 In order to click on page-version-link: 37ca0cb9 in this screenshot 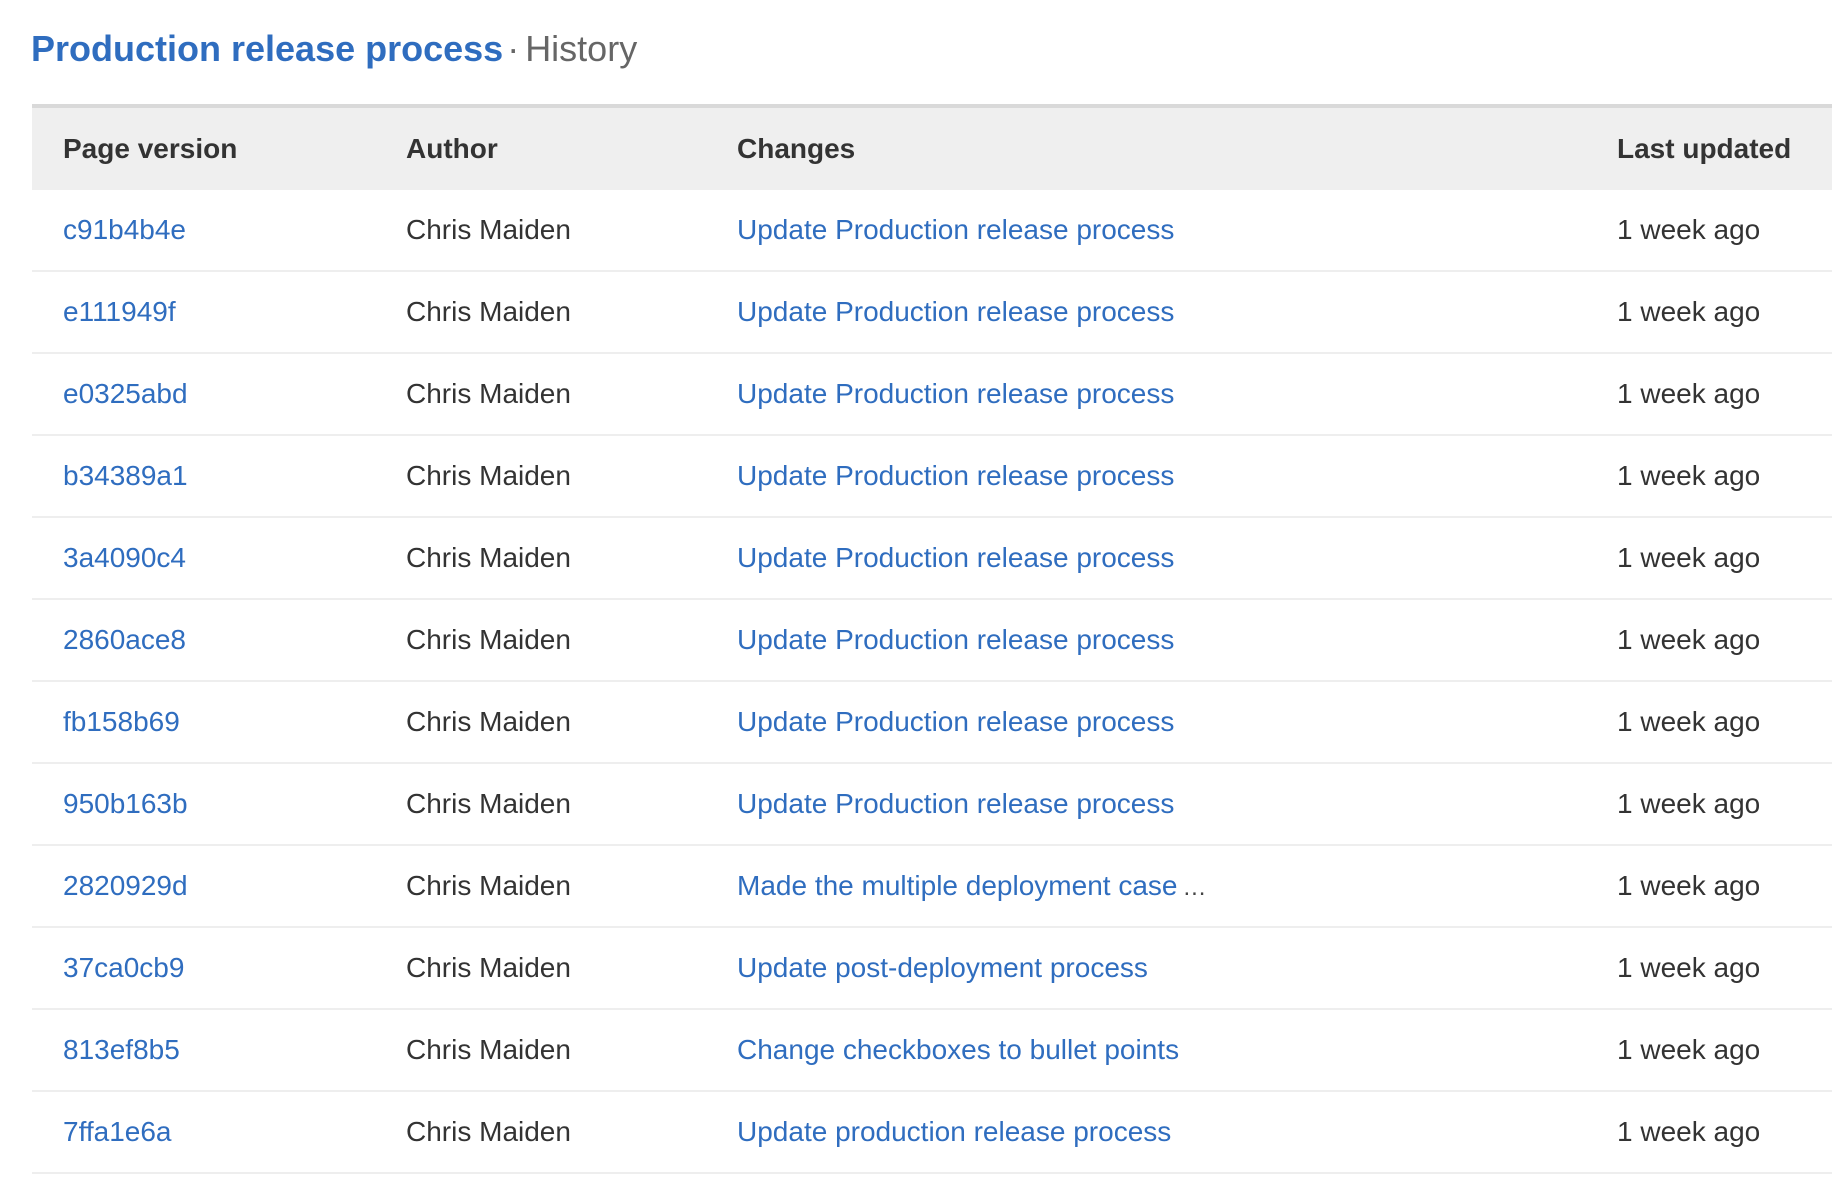, I will do `click(108, 968)`.